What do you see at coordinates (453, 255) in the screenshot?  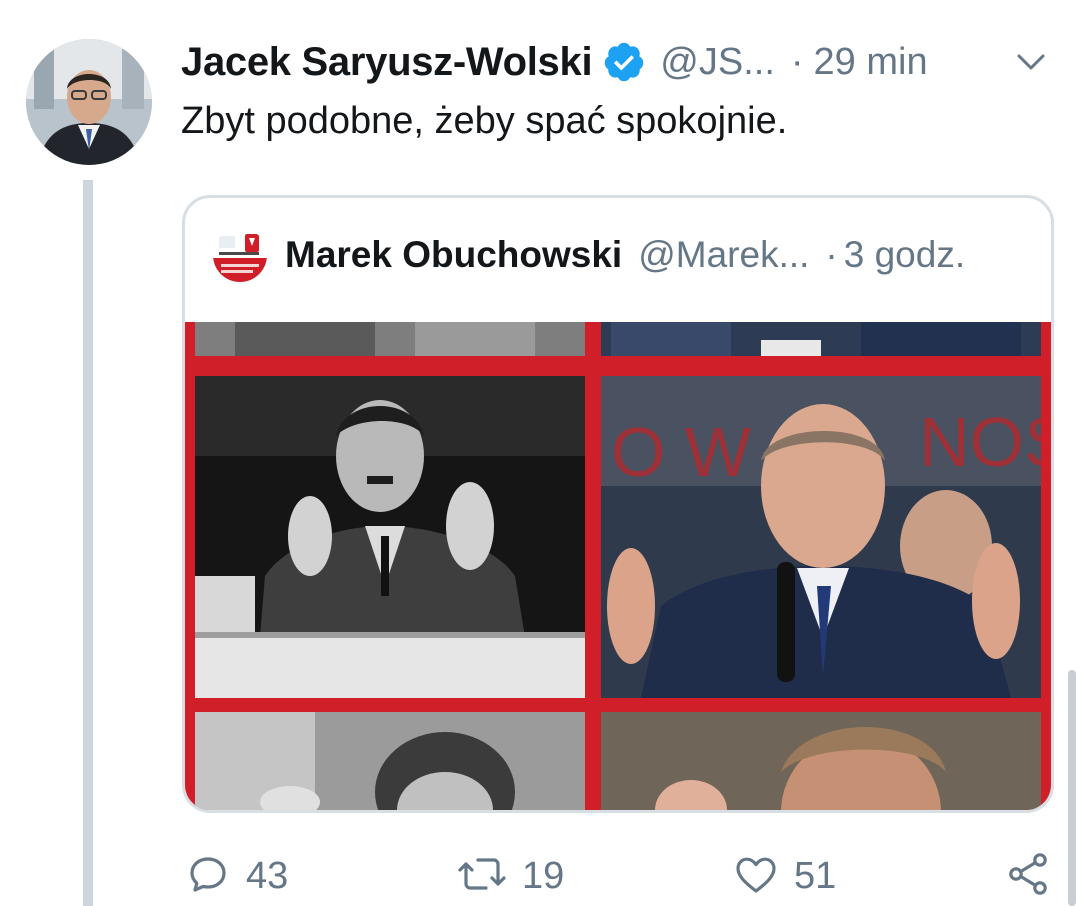 I see `quoted-author-name: Marek Obuchowski` at bounding box center [453, 255].